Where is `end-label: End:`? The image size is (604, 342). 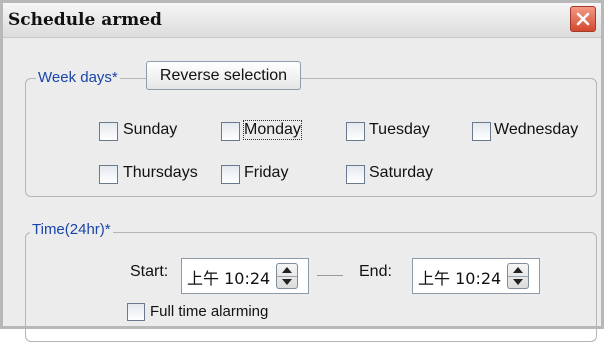 end-label: End: is located at coordinates (375, 271).